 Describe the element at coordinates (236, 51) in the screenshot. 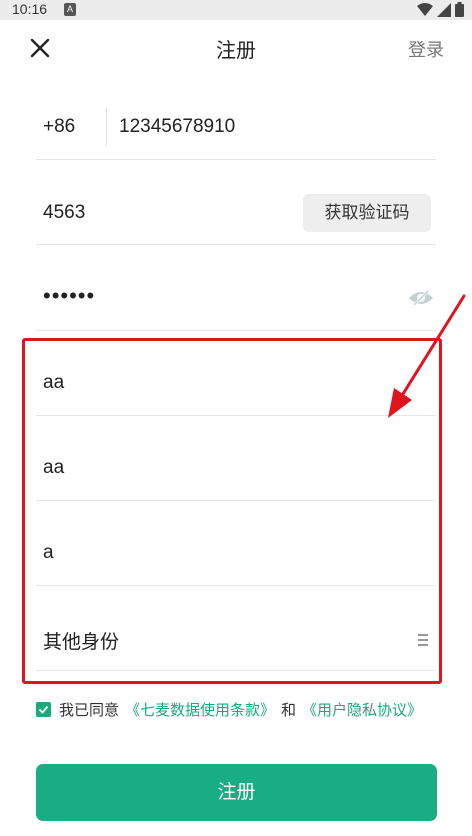

I see `page-title: 注册` at that location.